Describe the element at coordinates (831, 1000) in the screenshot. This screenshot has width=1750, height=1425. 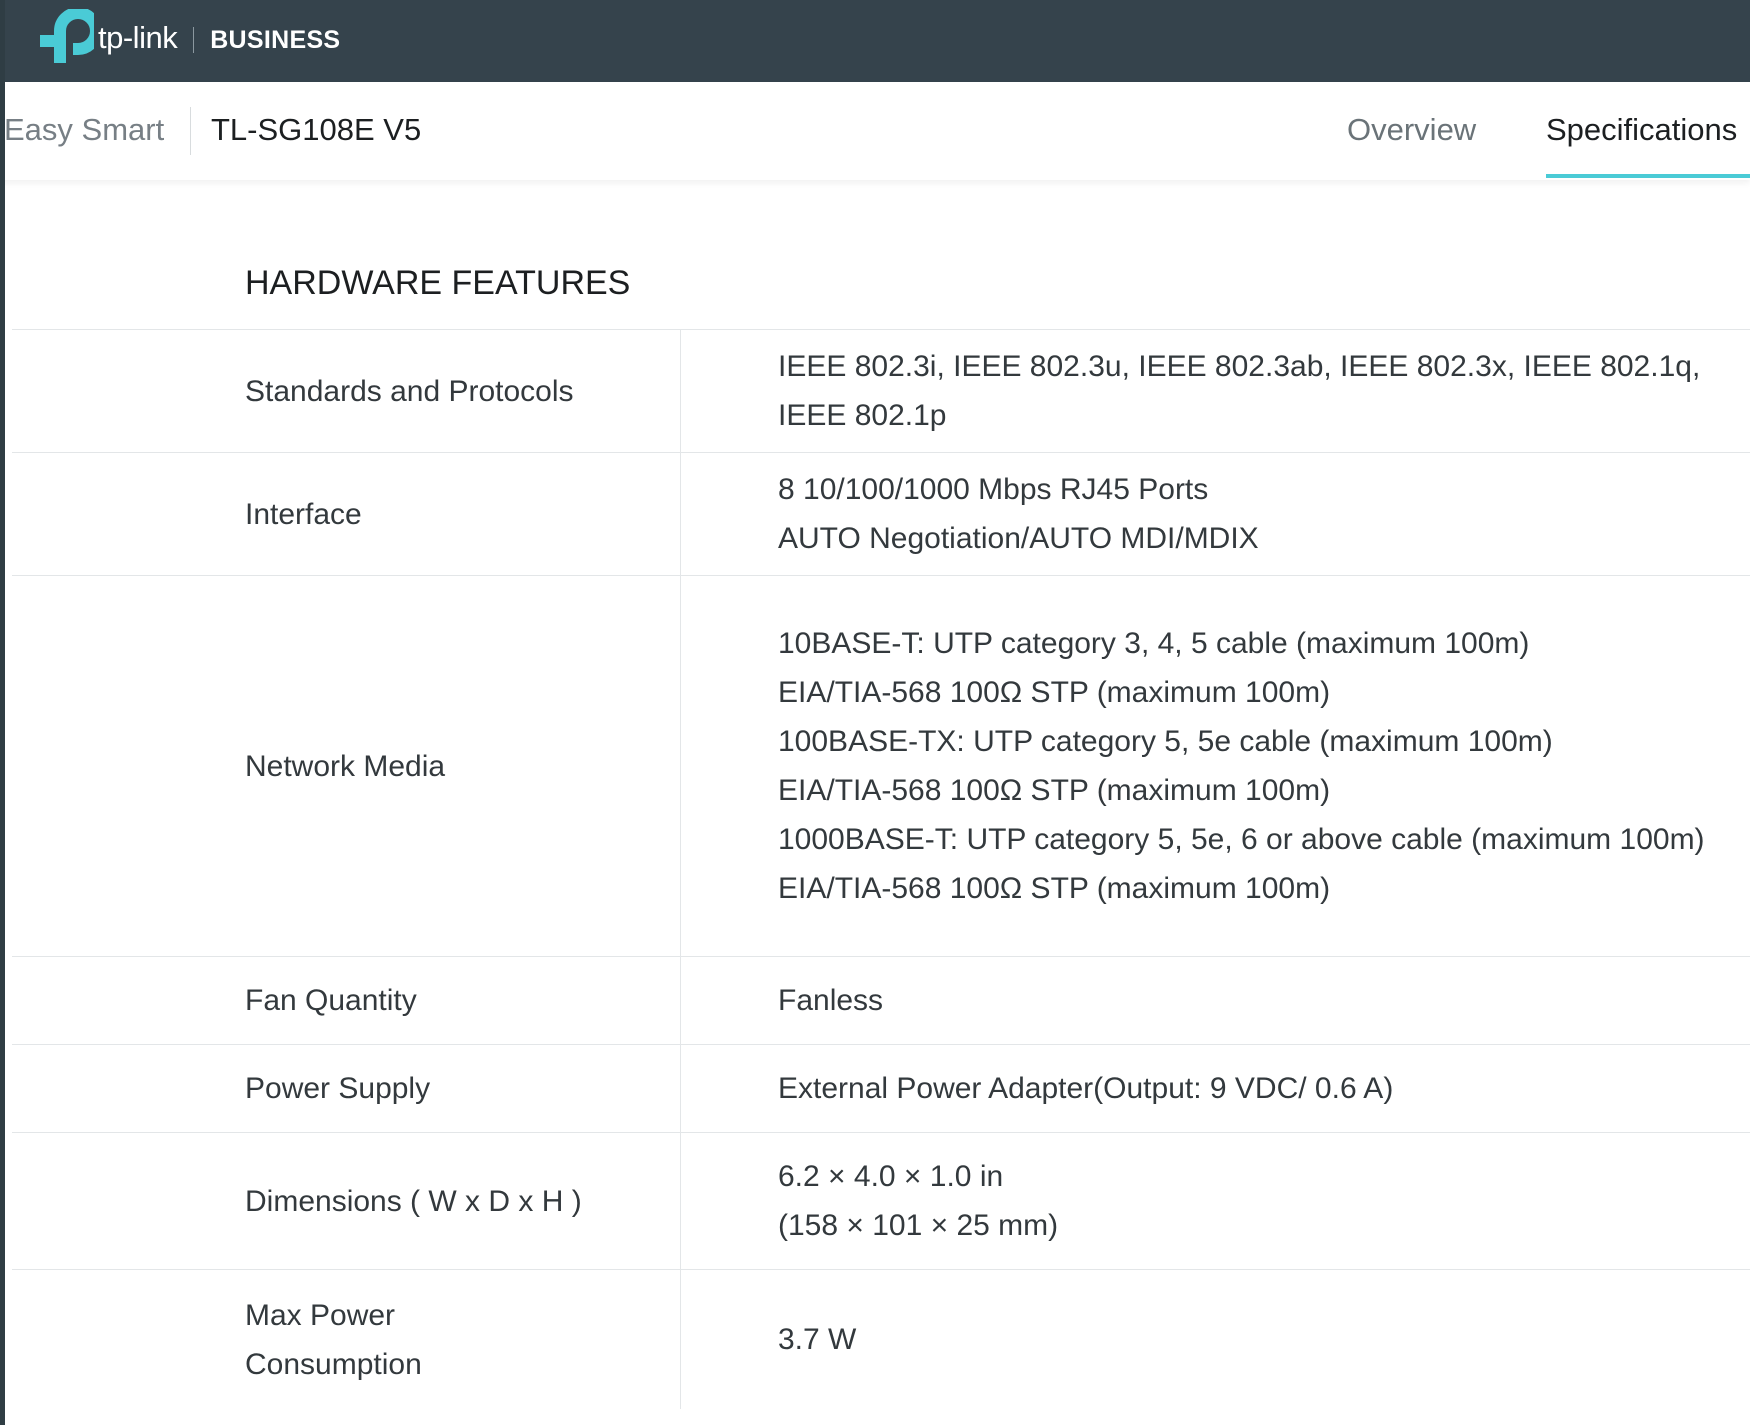
I see `spec-value-line: Fanless` at that location.